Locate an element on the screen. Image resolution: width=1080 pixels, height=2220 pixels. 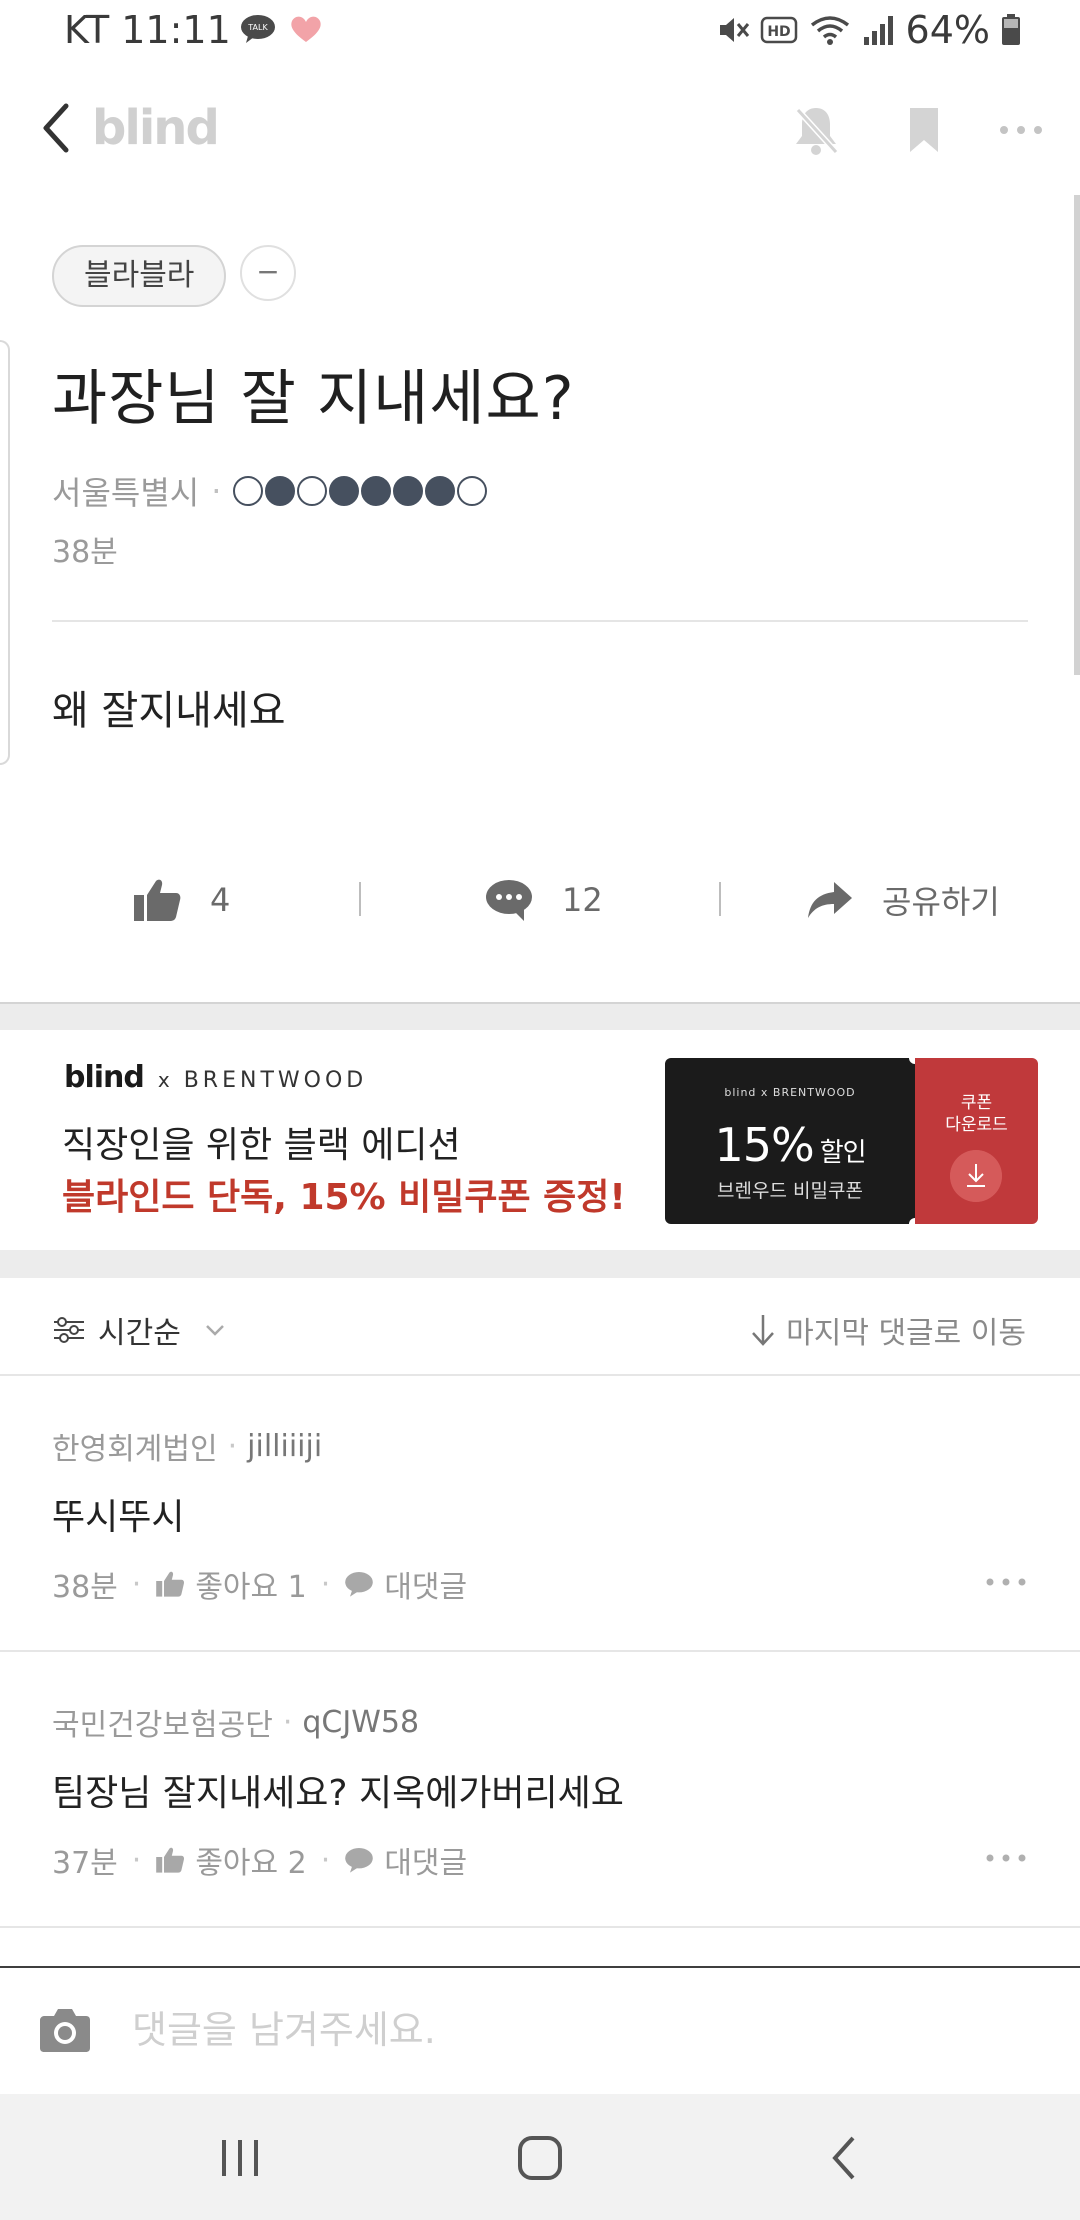
scrollbar-thumb is located at coordinates (1077, 435).